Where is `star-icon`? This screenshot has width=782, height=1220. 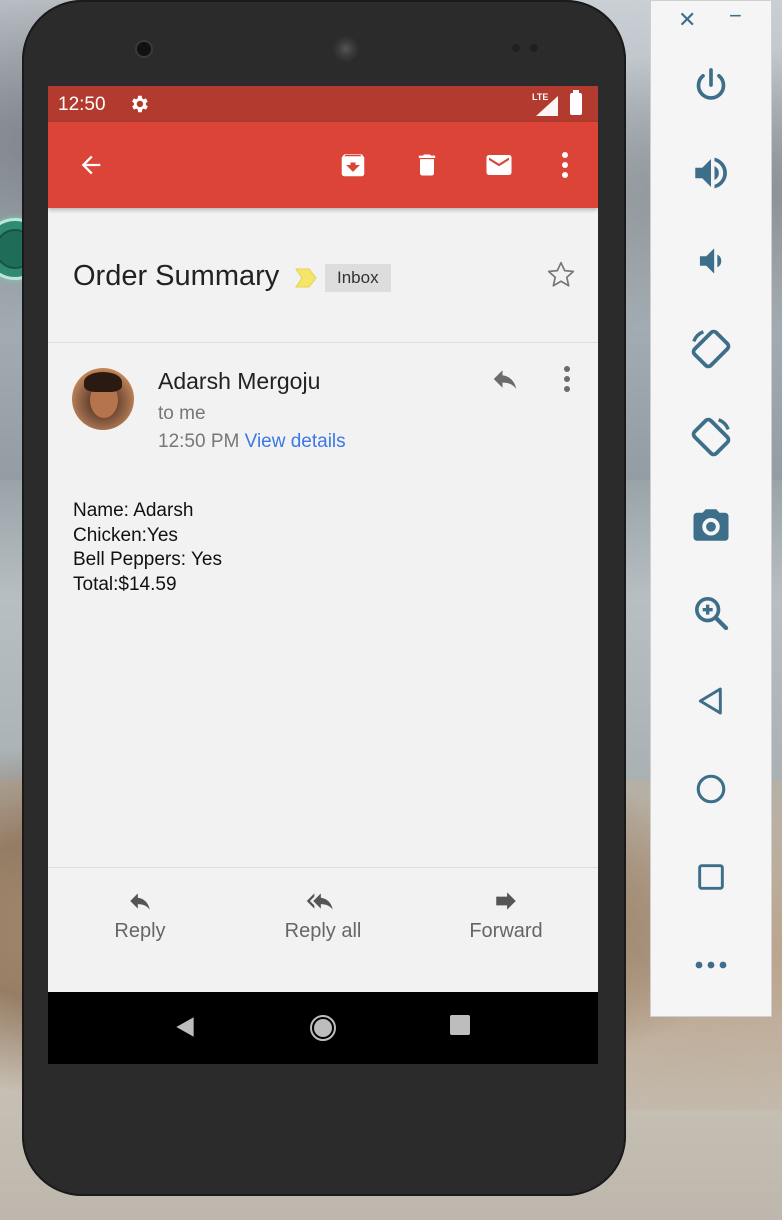 star-icon is located at coordinates (561, 275).